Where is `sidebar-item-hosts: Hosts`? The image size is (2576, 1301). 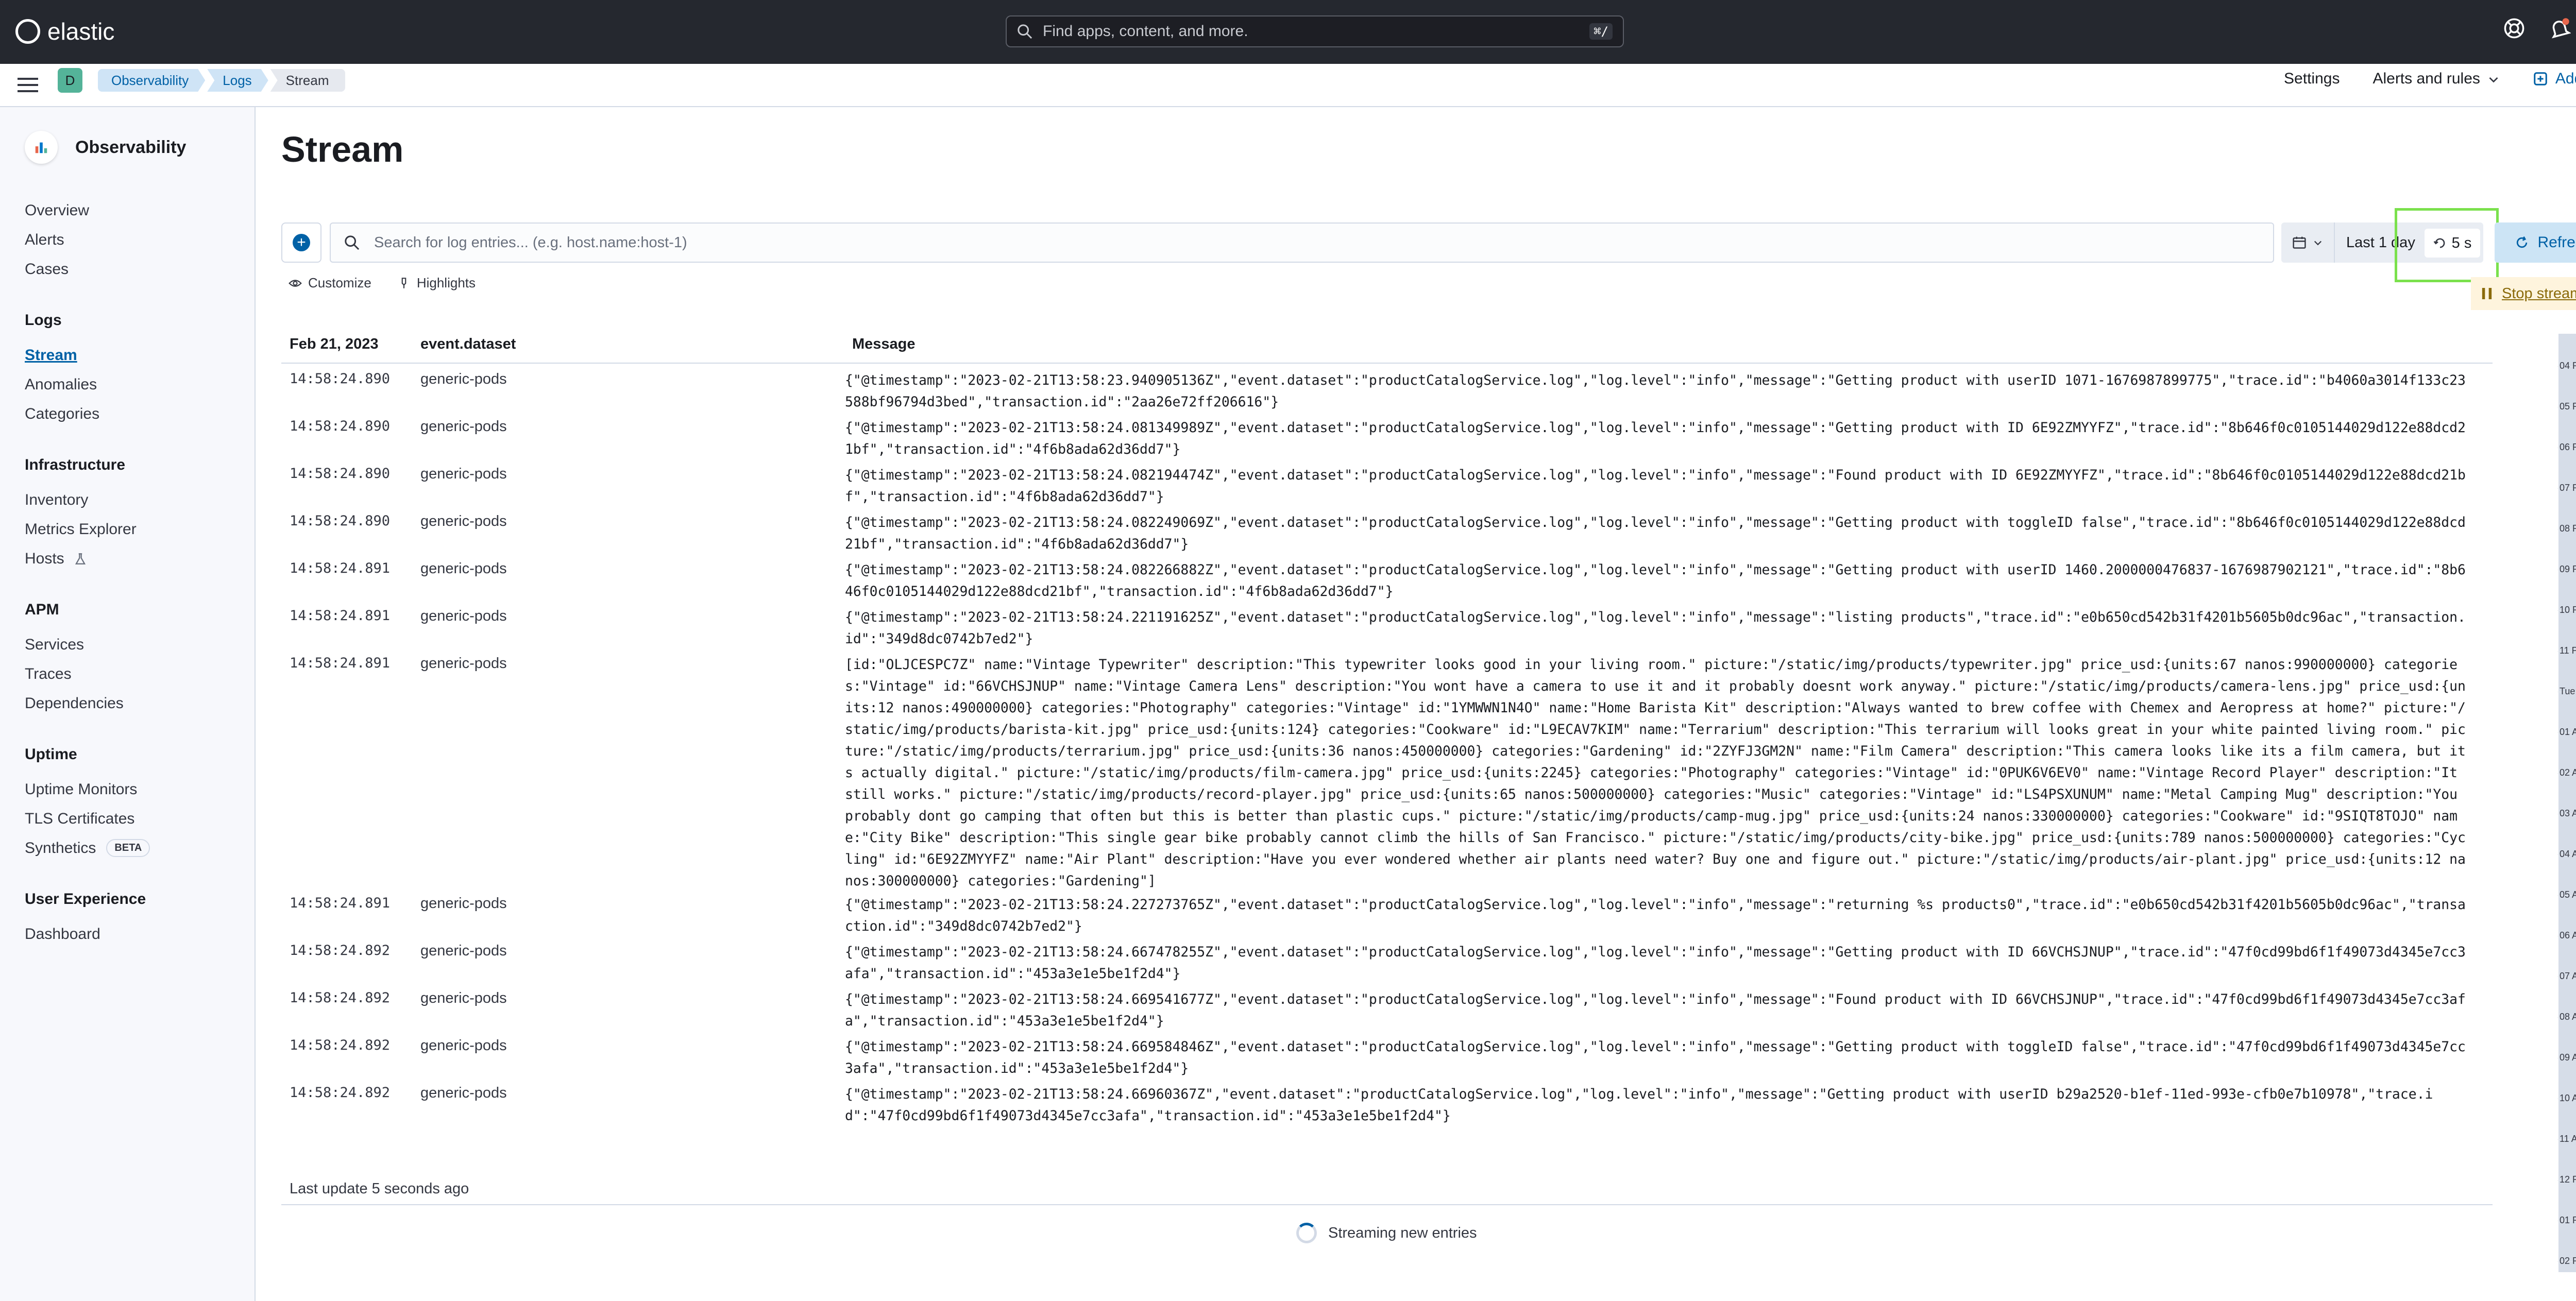
sidebar-item-hosts: Hosts is located at coordinates (87, 558).